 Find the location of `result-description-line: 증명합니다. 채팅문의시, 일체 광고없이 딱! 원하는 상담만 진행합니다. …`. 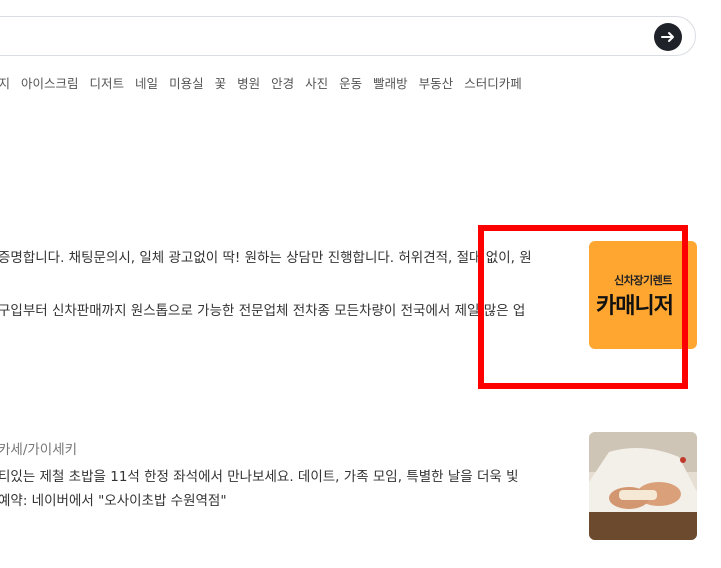

result-description-line: 증명합니다. 채팅문의시, 일체 광고없이 딱! 원하는 상담만 진행합니다. … is located at coordinates (266, 258).